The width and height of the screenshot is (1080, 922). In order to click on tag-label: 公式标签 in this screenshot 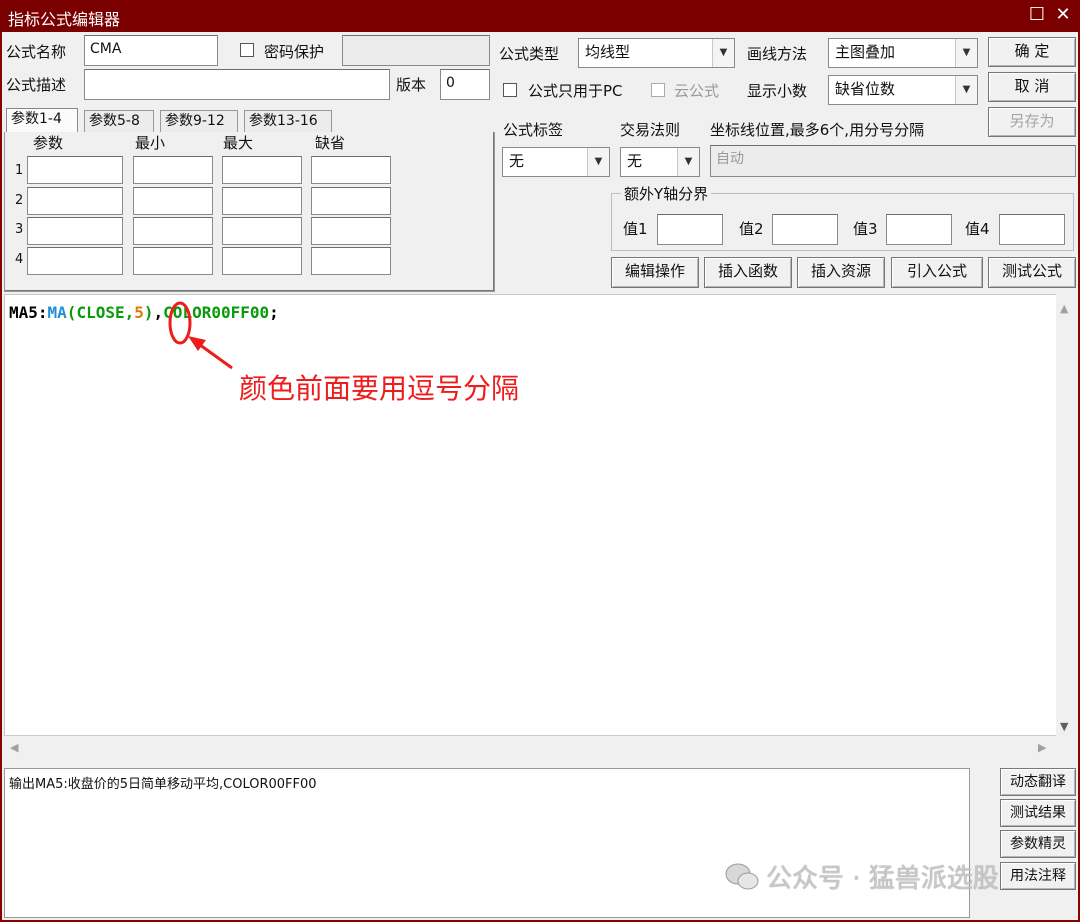, I will do `click(533, 130)`.